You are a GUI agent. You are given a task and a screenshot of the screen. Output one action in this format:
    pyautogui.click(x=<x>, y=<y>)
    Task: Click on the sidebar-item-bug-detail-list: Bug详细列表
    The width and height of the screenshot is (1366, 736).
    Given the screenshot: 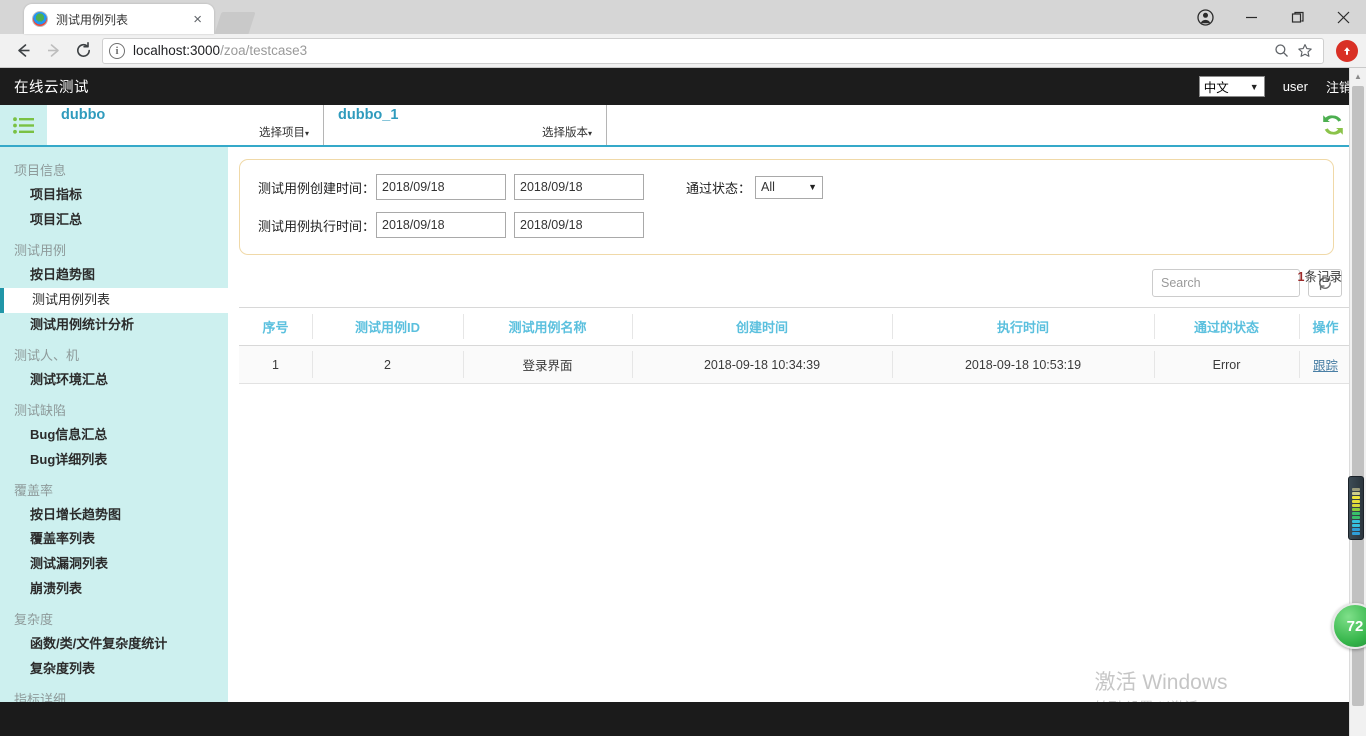 What is the action you would take?
    pyautogui.click(x=114, y=460)
    